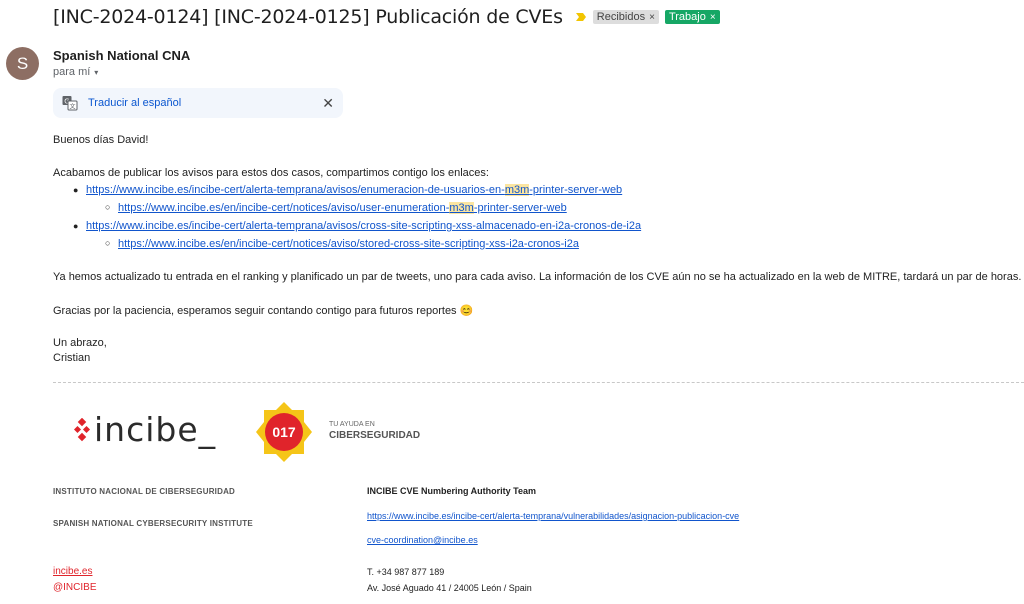 The width and height of the screenshot is (1024, 604). I want to click on show-details-chevron-icon: ▾, so click(96, 72).